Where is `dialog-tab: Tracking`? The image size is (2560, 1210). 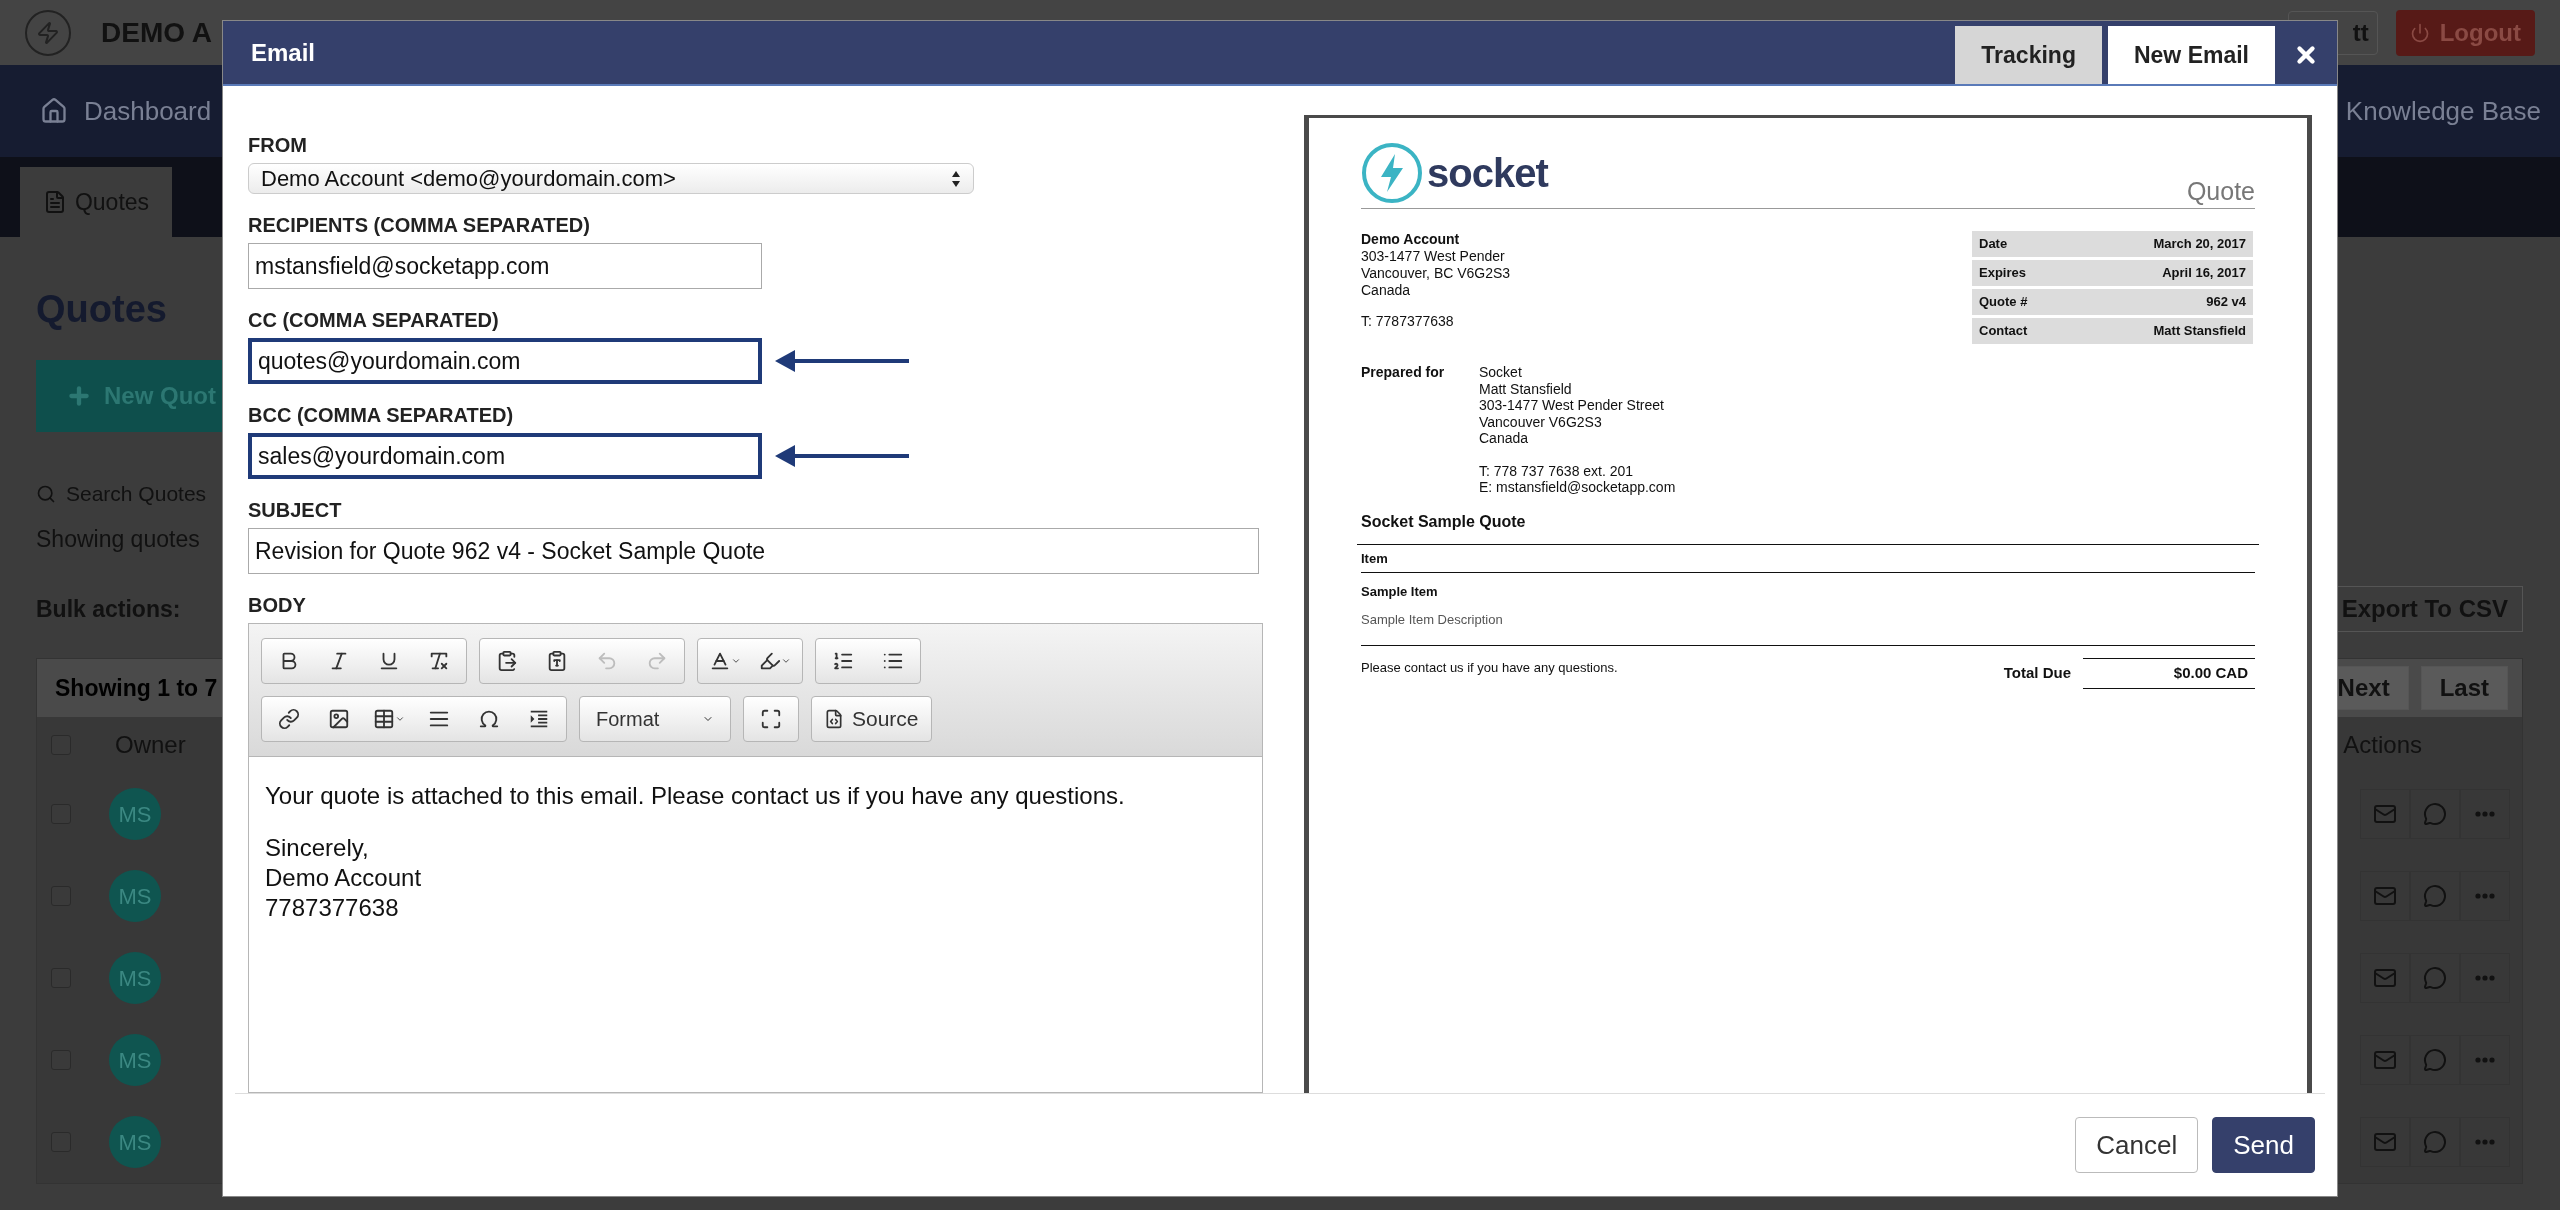
dialog-tab: Tracking is located at coordinates (2028, 55).